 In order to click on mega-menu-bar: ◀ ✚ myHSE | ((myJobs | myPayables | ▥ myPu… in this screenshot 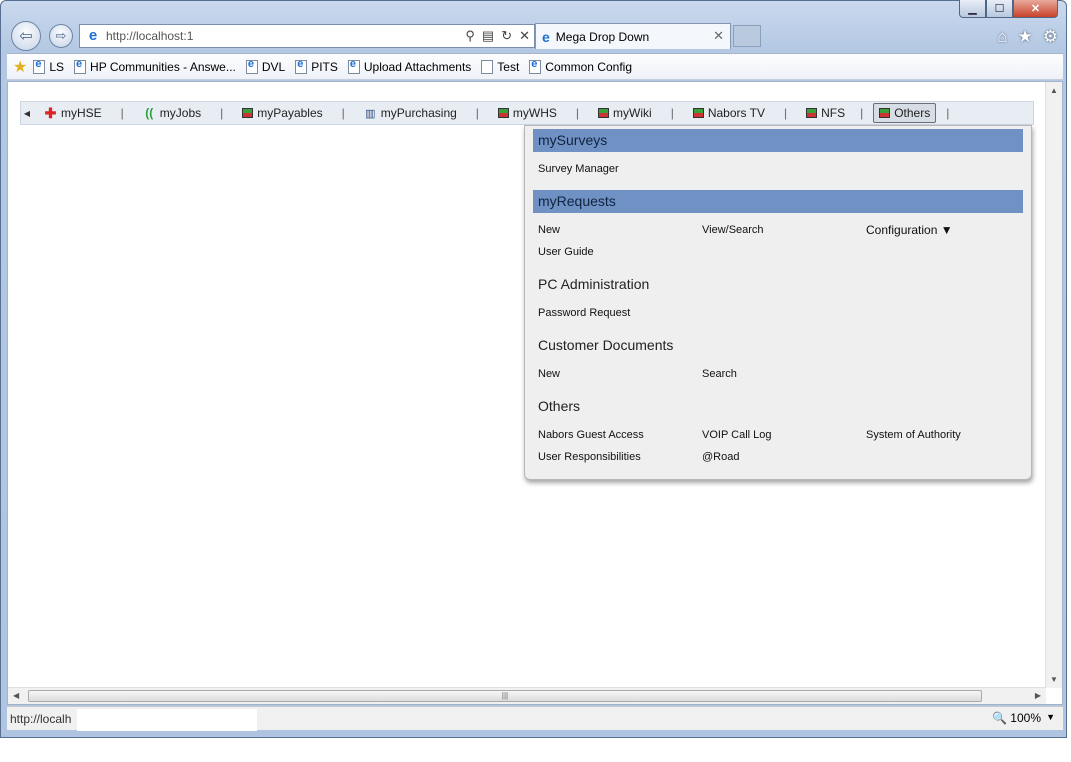, I will do `click(527, 113)`.